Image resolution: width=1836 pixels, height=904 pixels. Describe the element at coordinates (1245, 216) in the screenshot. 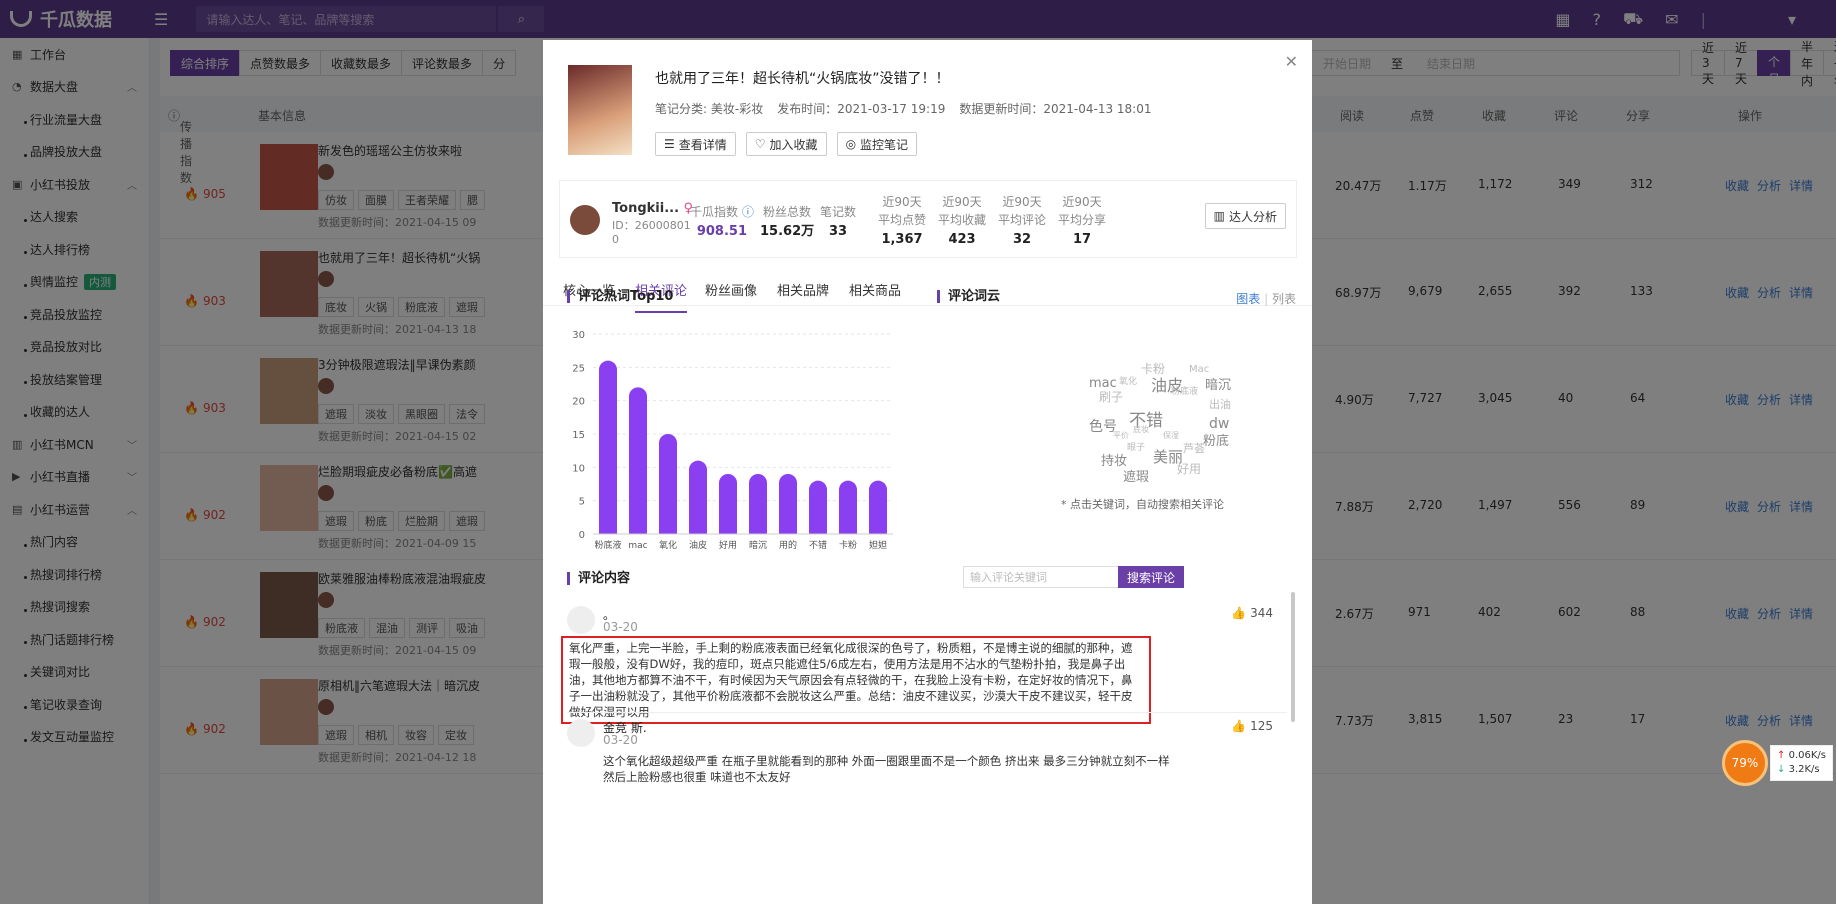

I see `creator-analysis-button: ▥ 达人分析` at that location.